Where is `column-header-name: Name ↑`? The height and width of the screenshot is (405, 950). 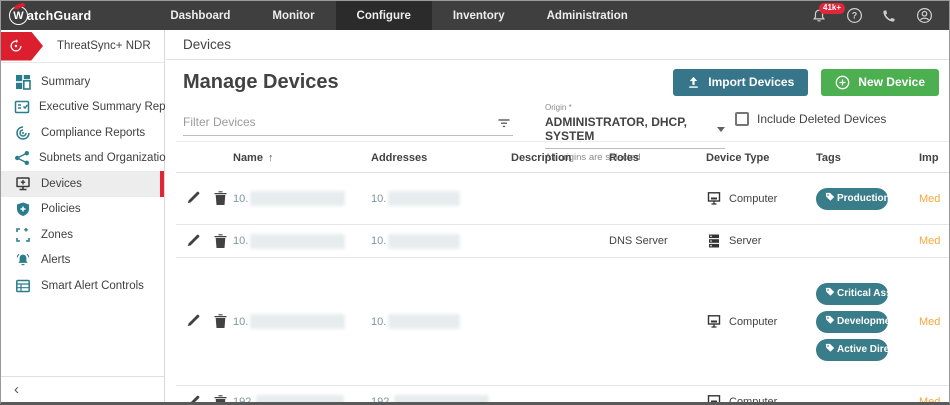 column-header-name: Name ↑ is located at coordinates (253, 158).